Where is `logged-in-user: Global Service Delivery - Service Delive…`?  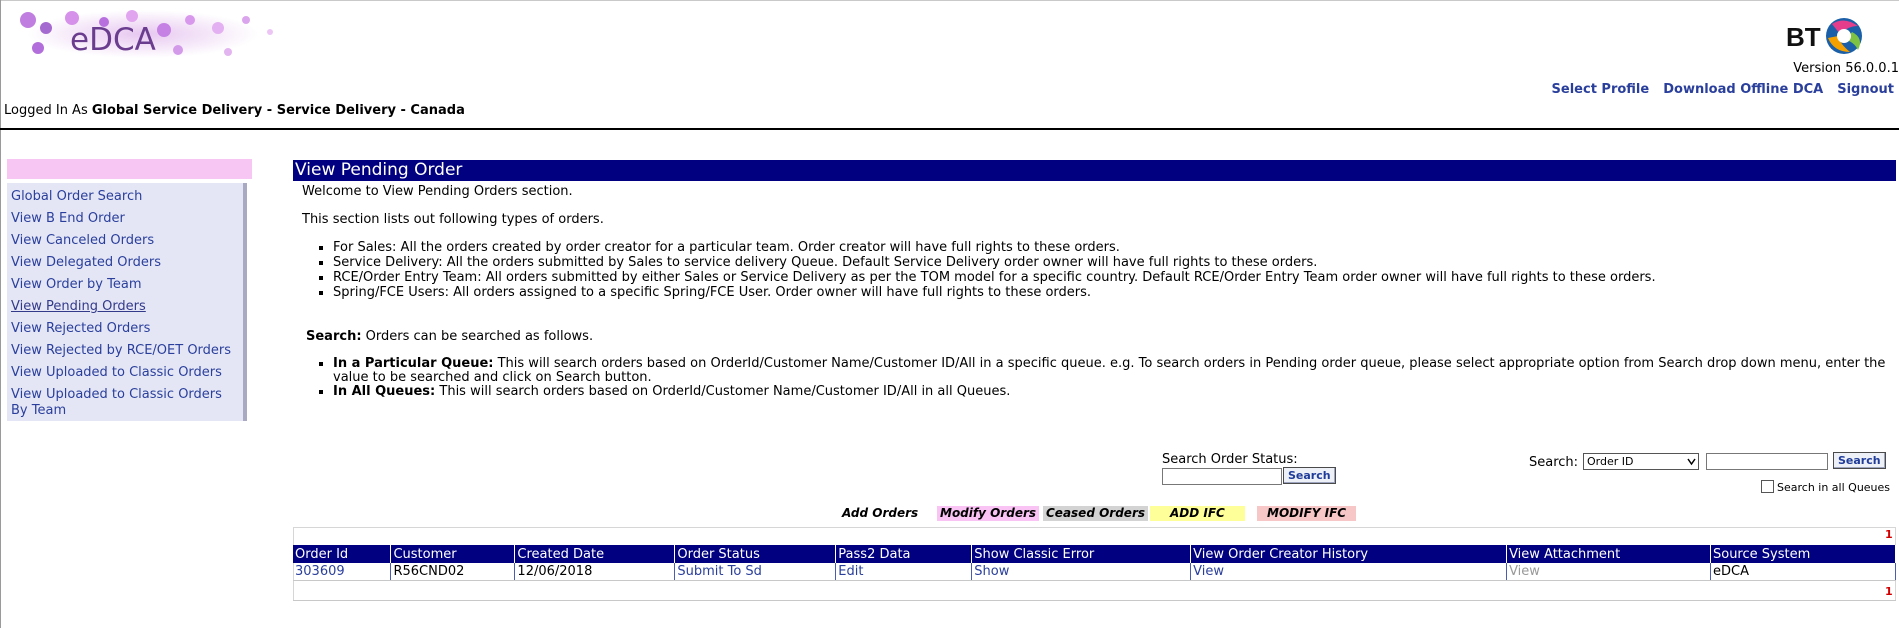 logged-in-user: Global Service Delivery - Service Delive… is located at coordinates (278, 110).